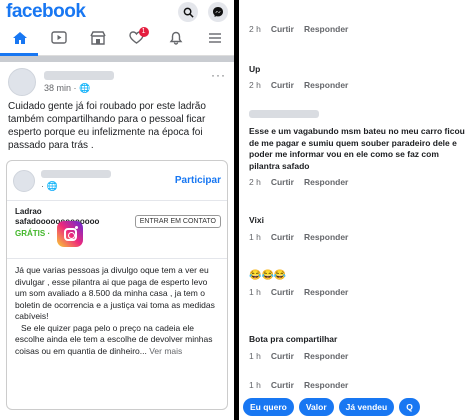 This screenshot has height=420, width=474. I want to click on marketplace-icon, so click(98, 39).